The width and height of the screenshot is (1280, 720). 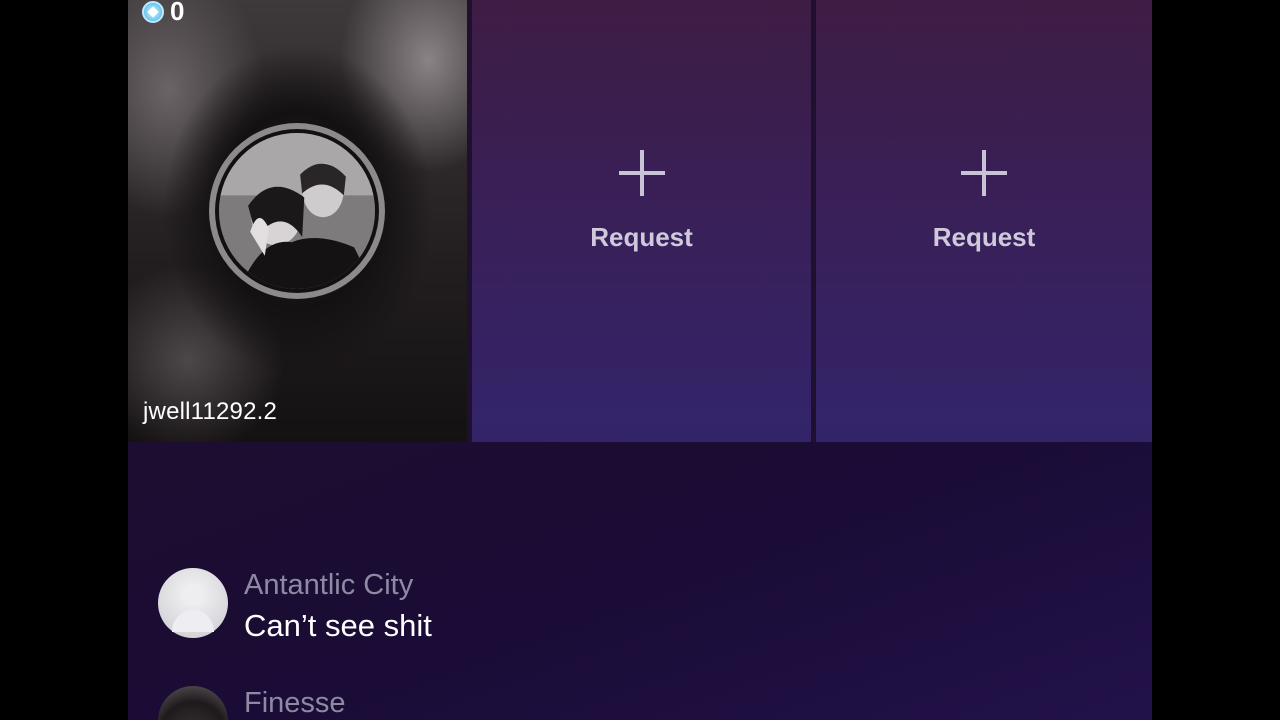 I want to click on avatar-photo-image, so click(x=297, y=211).